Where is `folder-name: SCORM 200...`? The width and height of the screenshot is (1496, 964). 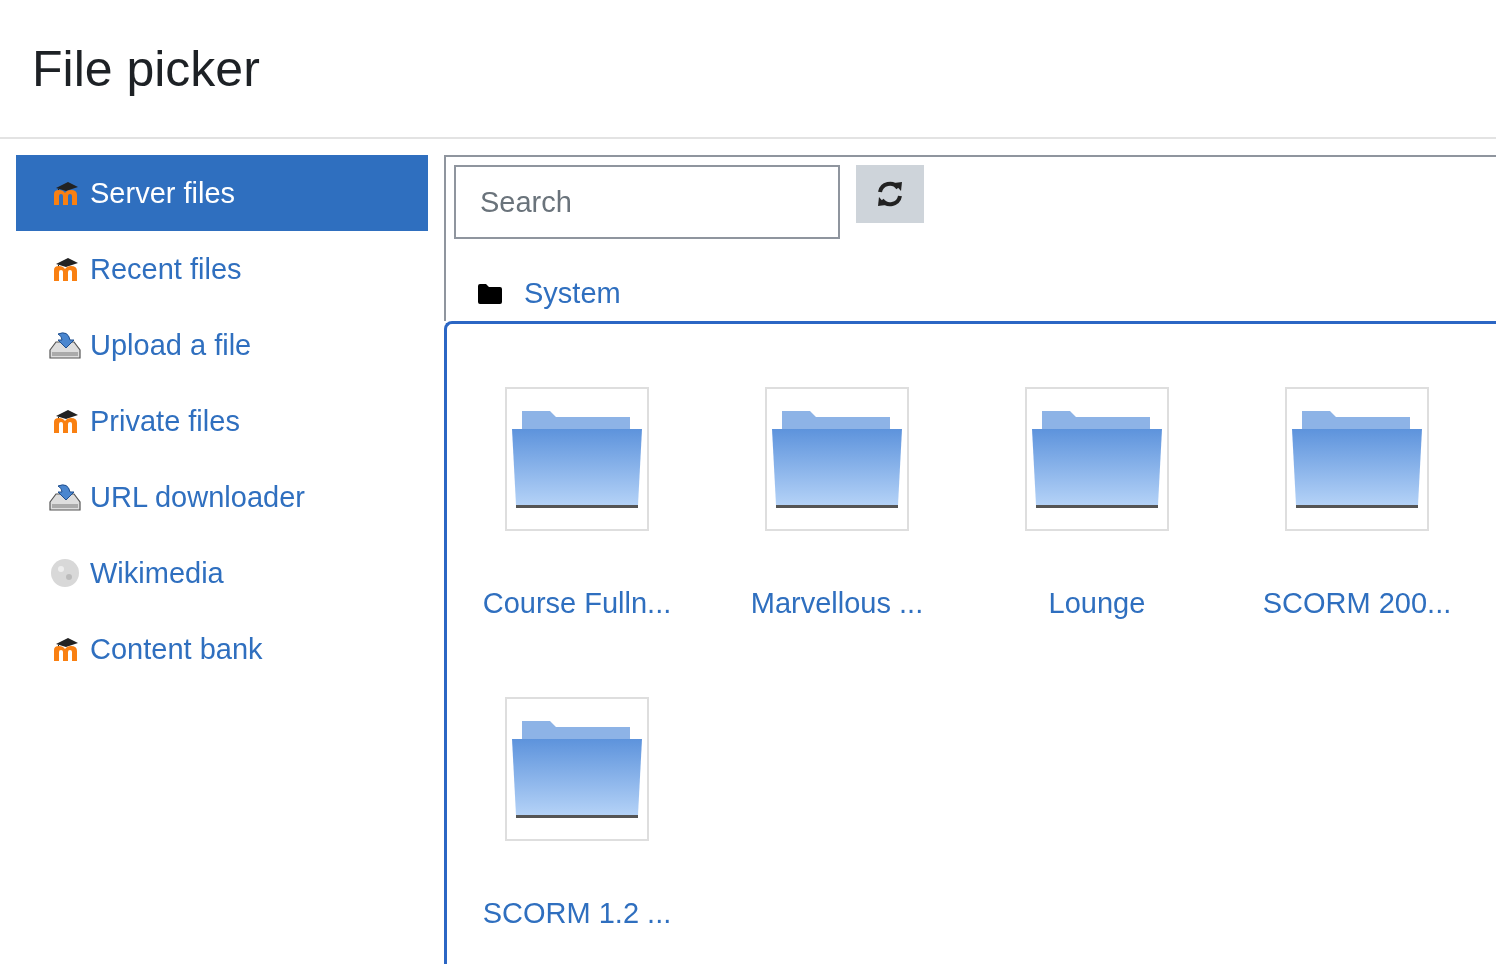
folder-name: SCORM 200... is located at coordinates (1357, 603).